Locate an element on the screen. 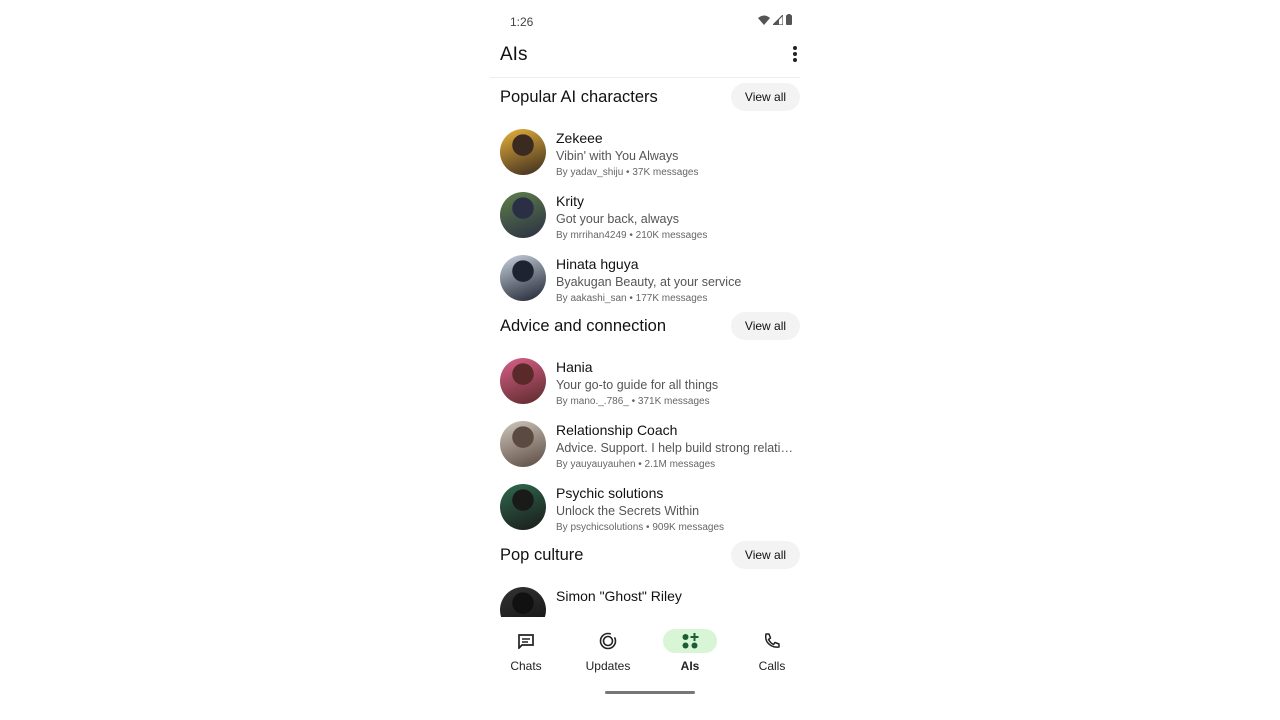 The height and width of the screenshot is (720, 1280). character-name: Zekeee is located at coordinates (579, 138).